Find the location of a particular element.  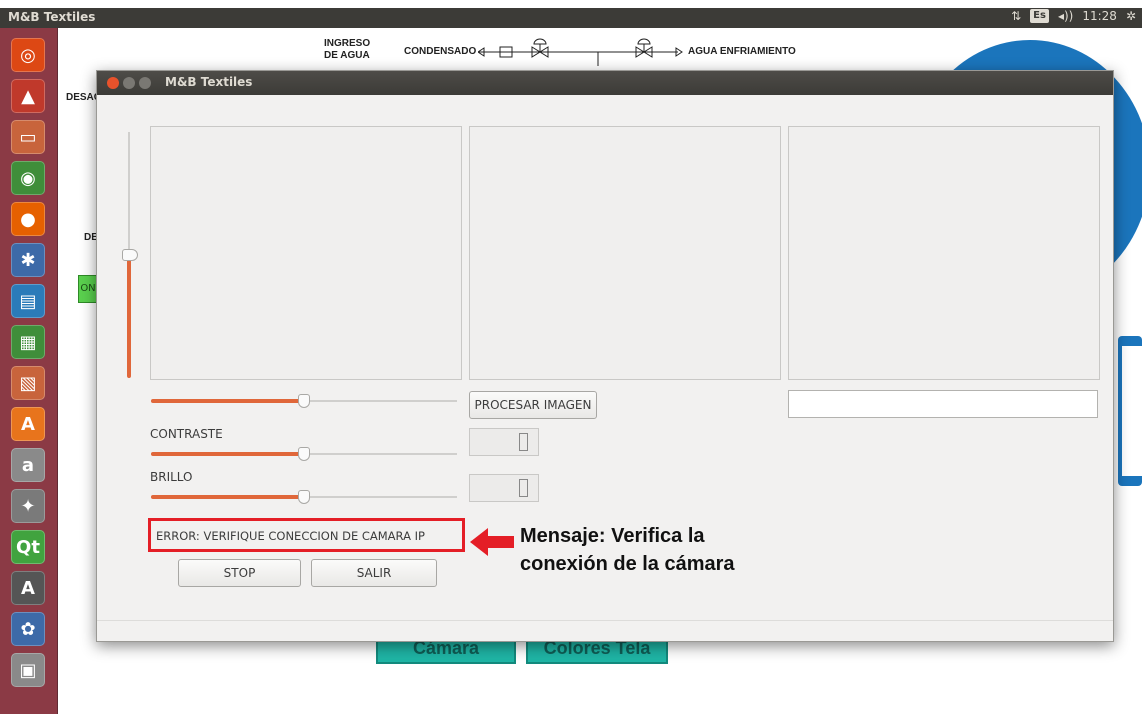

launcher: ◎ ▲ ▭ ◉ ● ✱ ▤ ▦ ▧ Aa ✦ Qt A ✿ ▣ is located at coordinates (29, 371).